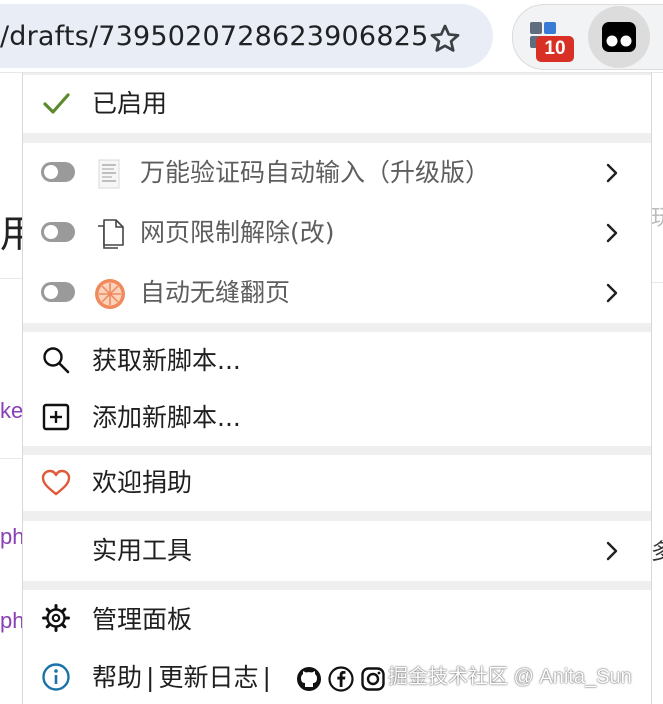 The height and width of the screenshot is (704, 663). What do you see at coordinates (208, 678) in the screenshot?
I see `changelog-link: 更新日志` at bounding box center [208, 678].